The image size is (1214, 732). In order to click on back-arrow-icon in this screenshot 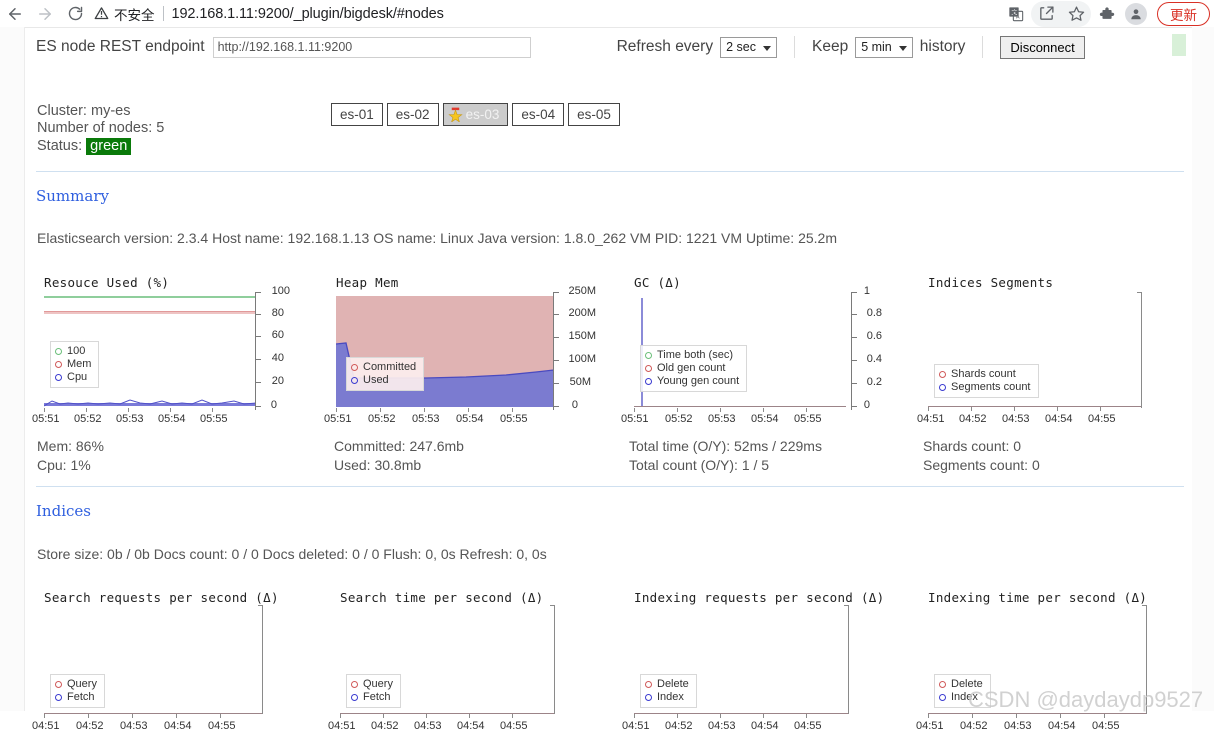, I will do `click(15, 14)`.